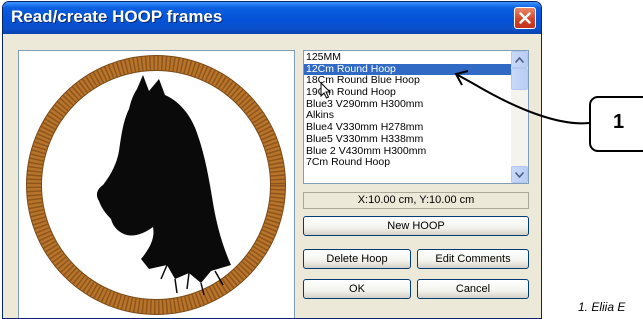  I want to click on hoop-list-item: Alkins, so click(407, 116).